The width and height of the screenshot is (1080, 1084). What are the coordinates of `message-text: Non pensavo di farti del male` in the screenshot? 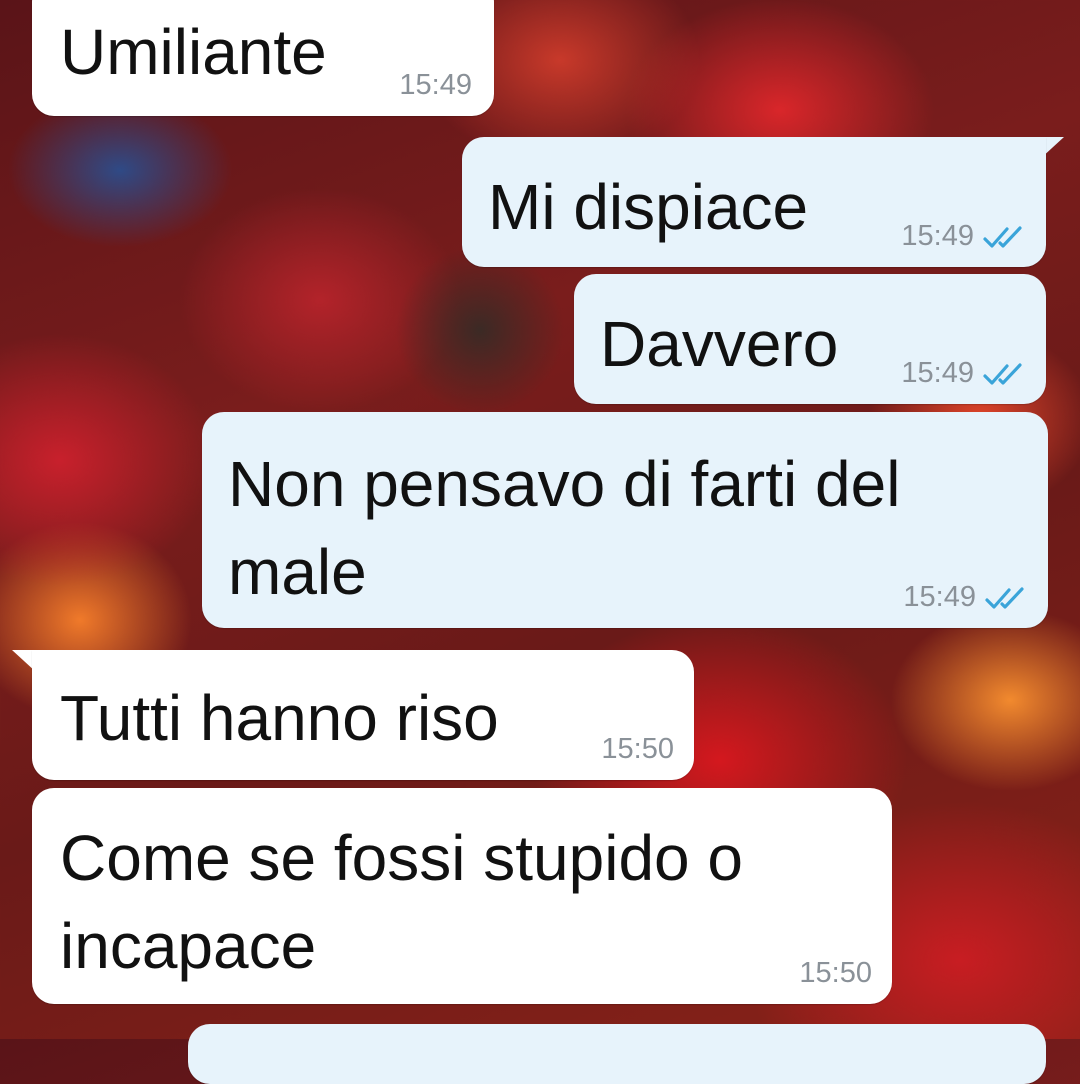 It's located at (564, 528).